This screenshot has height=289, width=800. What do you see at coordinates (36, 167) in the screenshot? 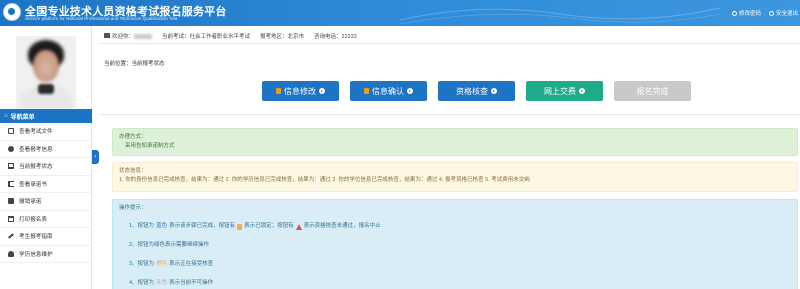
I see `sidebar-item-label: 当前报考状态` at bounding box center [36, 167].